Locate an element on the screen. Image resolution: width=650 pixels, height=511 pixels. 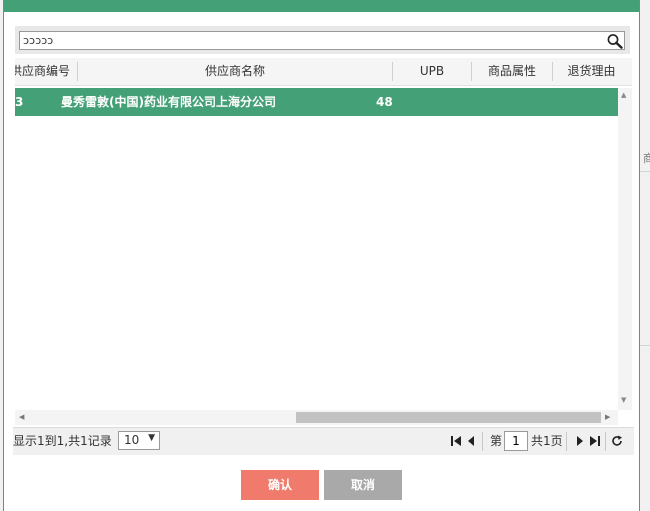
scroll-down-arrow-icon: ▼ is located at coordinates (623, 400).